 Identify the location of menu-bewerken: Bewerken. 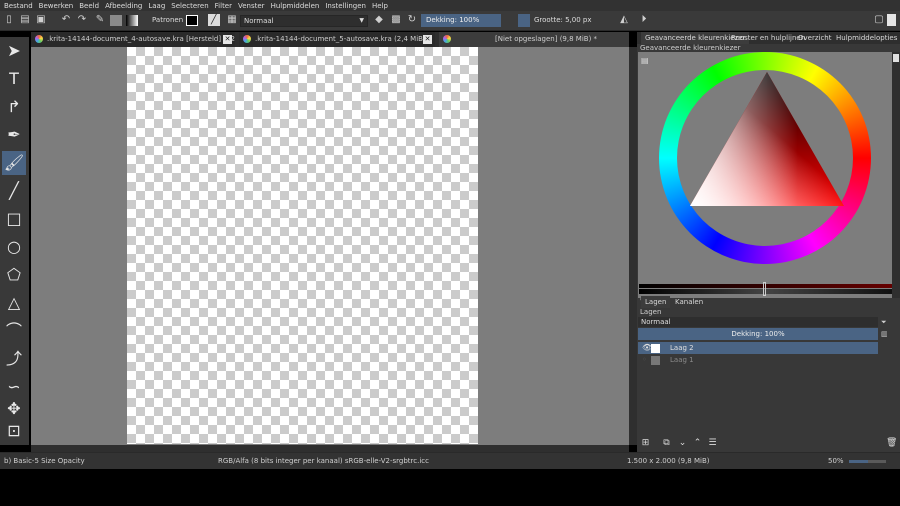
(56, 6).